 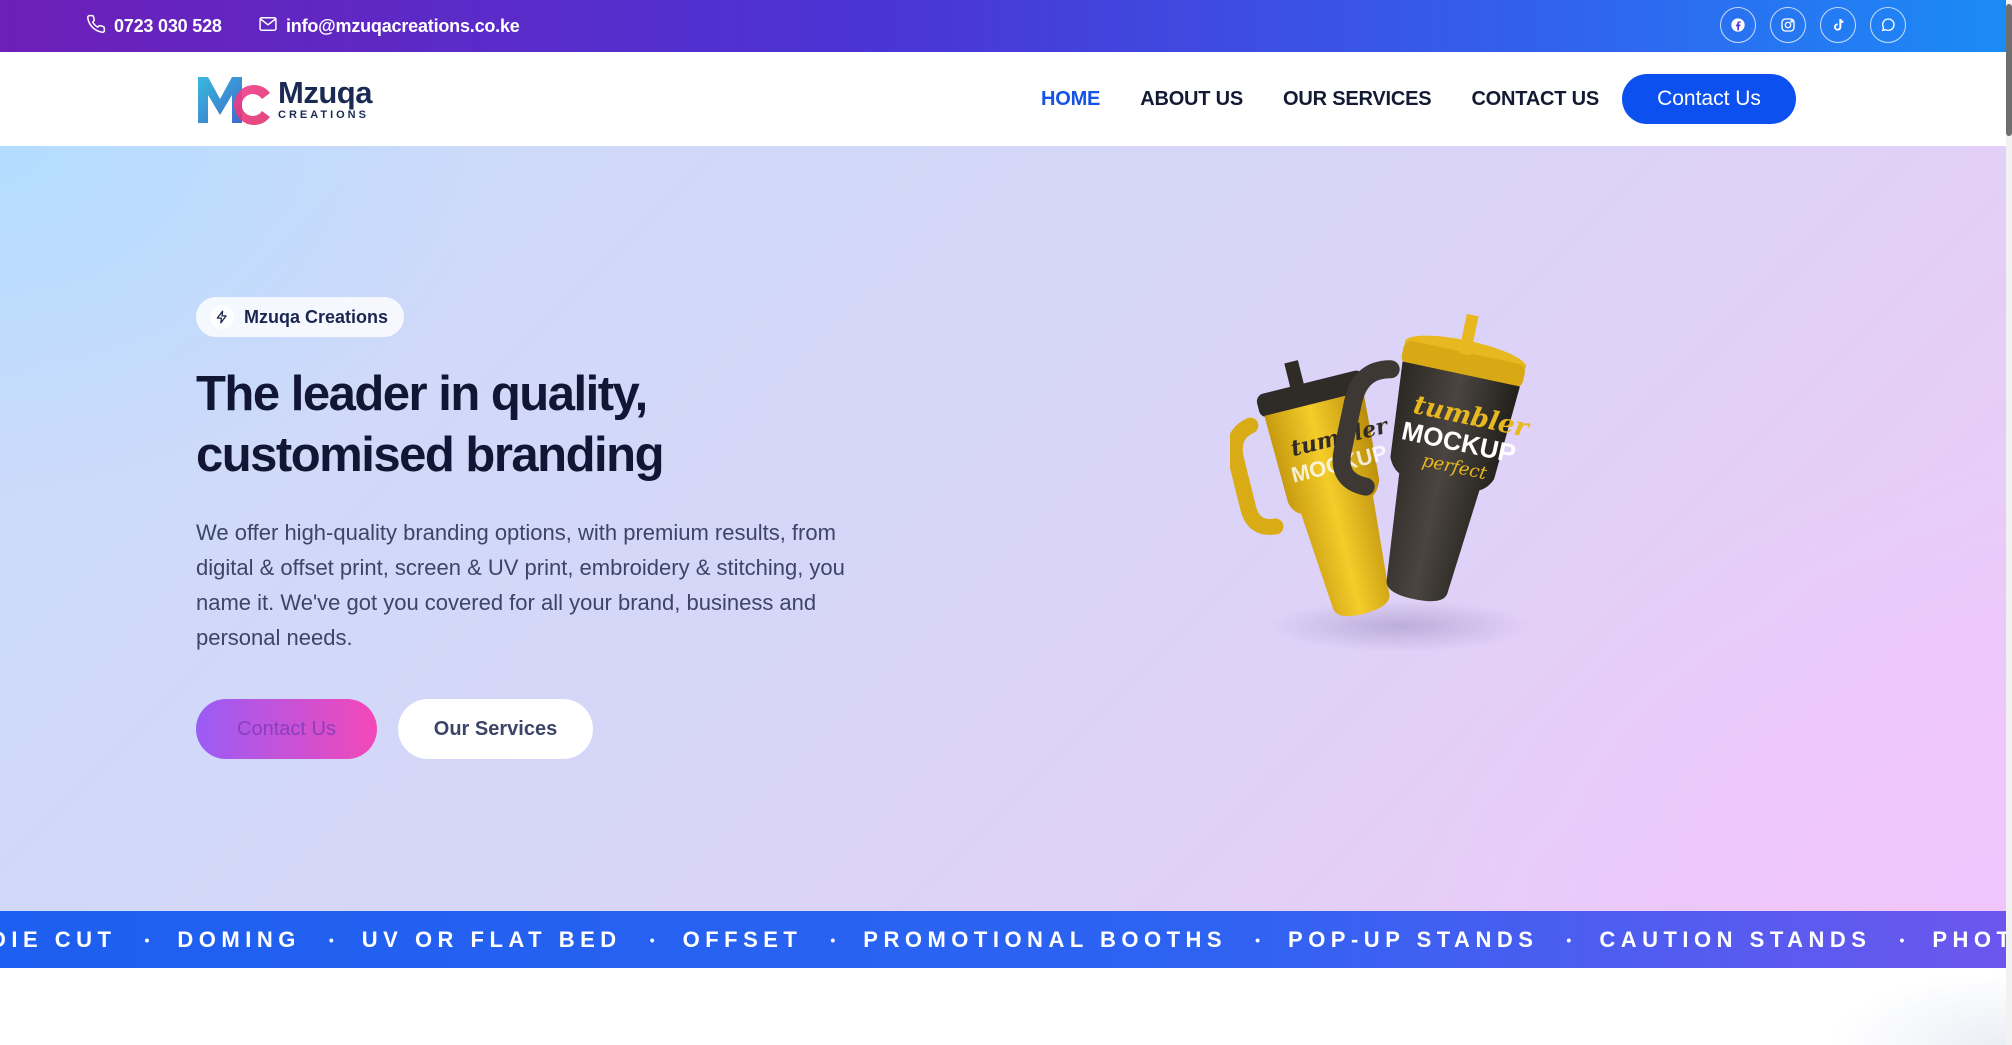 I want to click on hero-services-button: Our Services, so click(x=495, y=729).